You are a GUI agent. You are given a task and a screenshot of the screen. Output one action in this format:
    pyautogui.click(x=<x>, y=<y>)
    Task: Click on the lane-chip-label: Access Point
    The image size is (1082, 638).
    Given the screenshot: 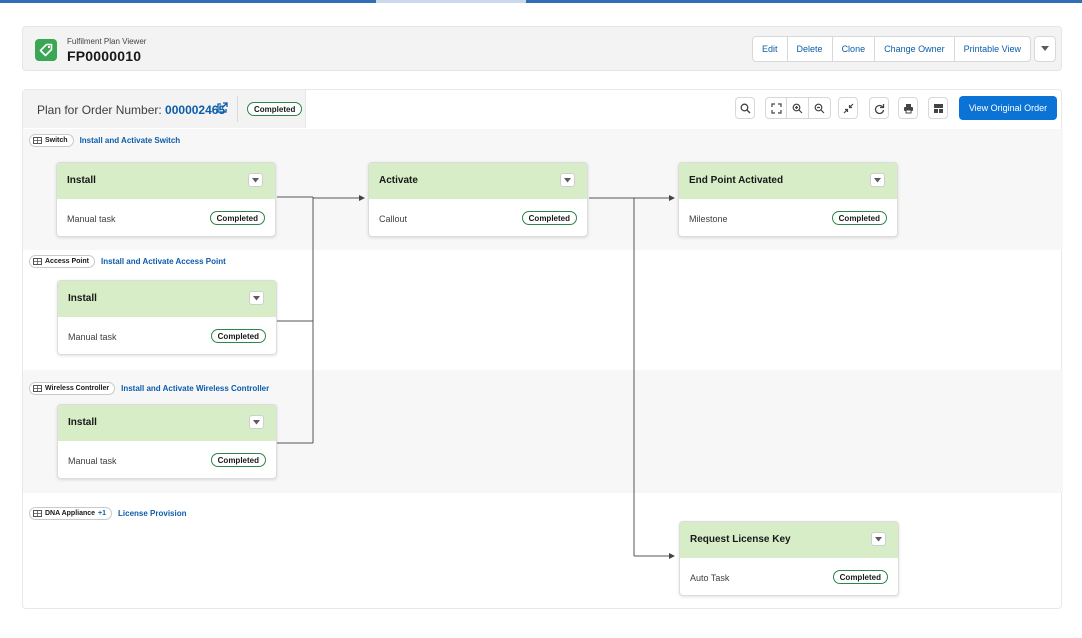 What is the action you would take?
    pyautogui.click(x=67, y=261)
    